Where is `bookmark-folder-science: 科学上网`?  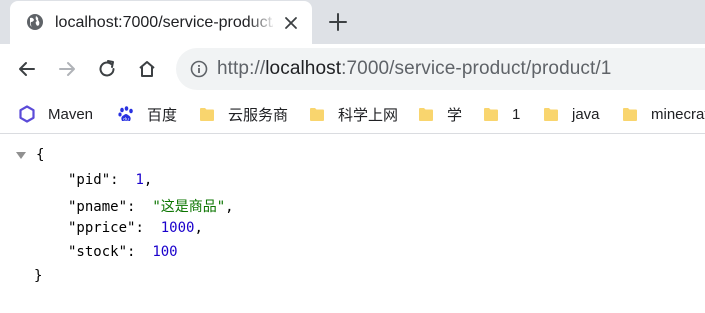 bookmark-folder-science: 科学上网 is located at coordinates (353, 114).